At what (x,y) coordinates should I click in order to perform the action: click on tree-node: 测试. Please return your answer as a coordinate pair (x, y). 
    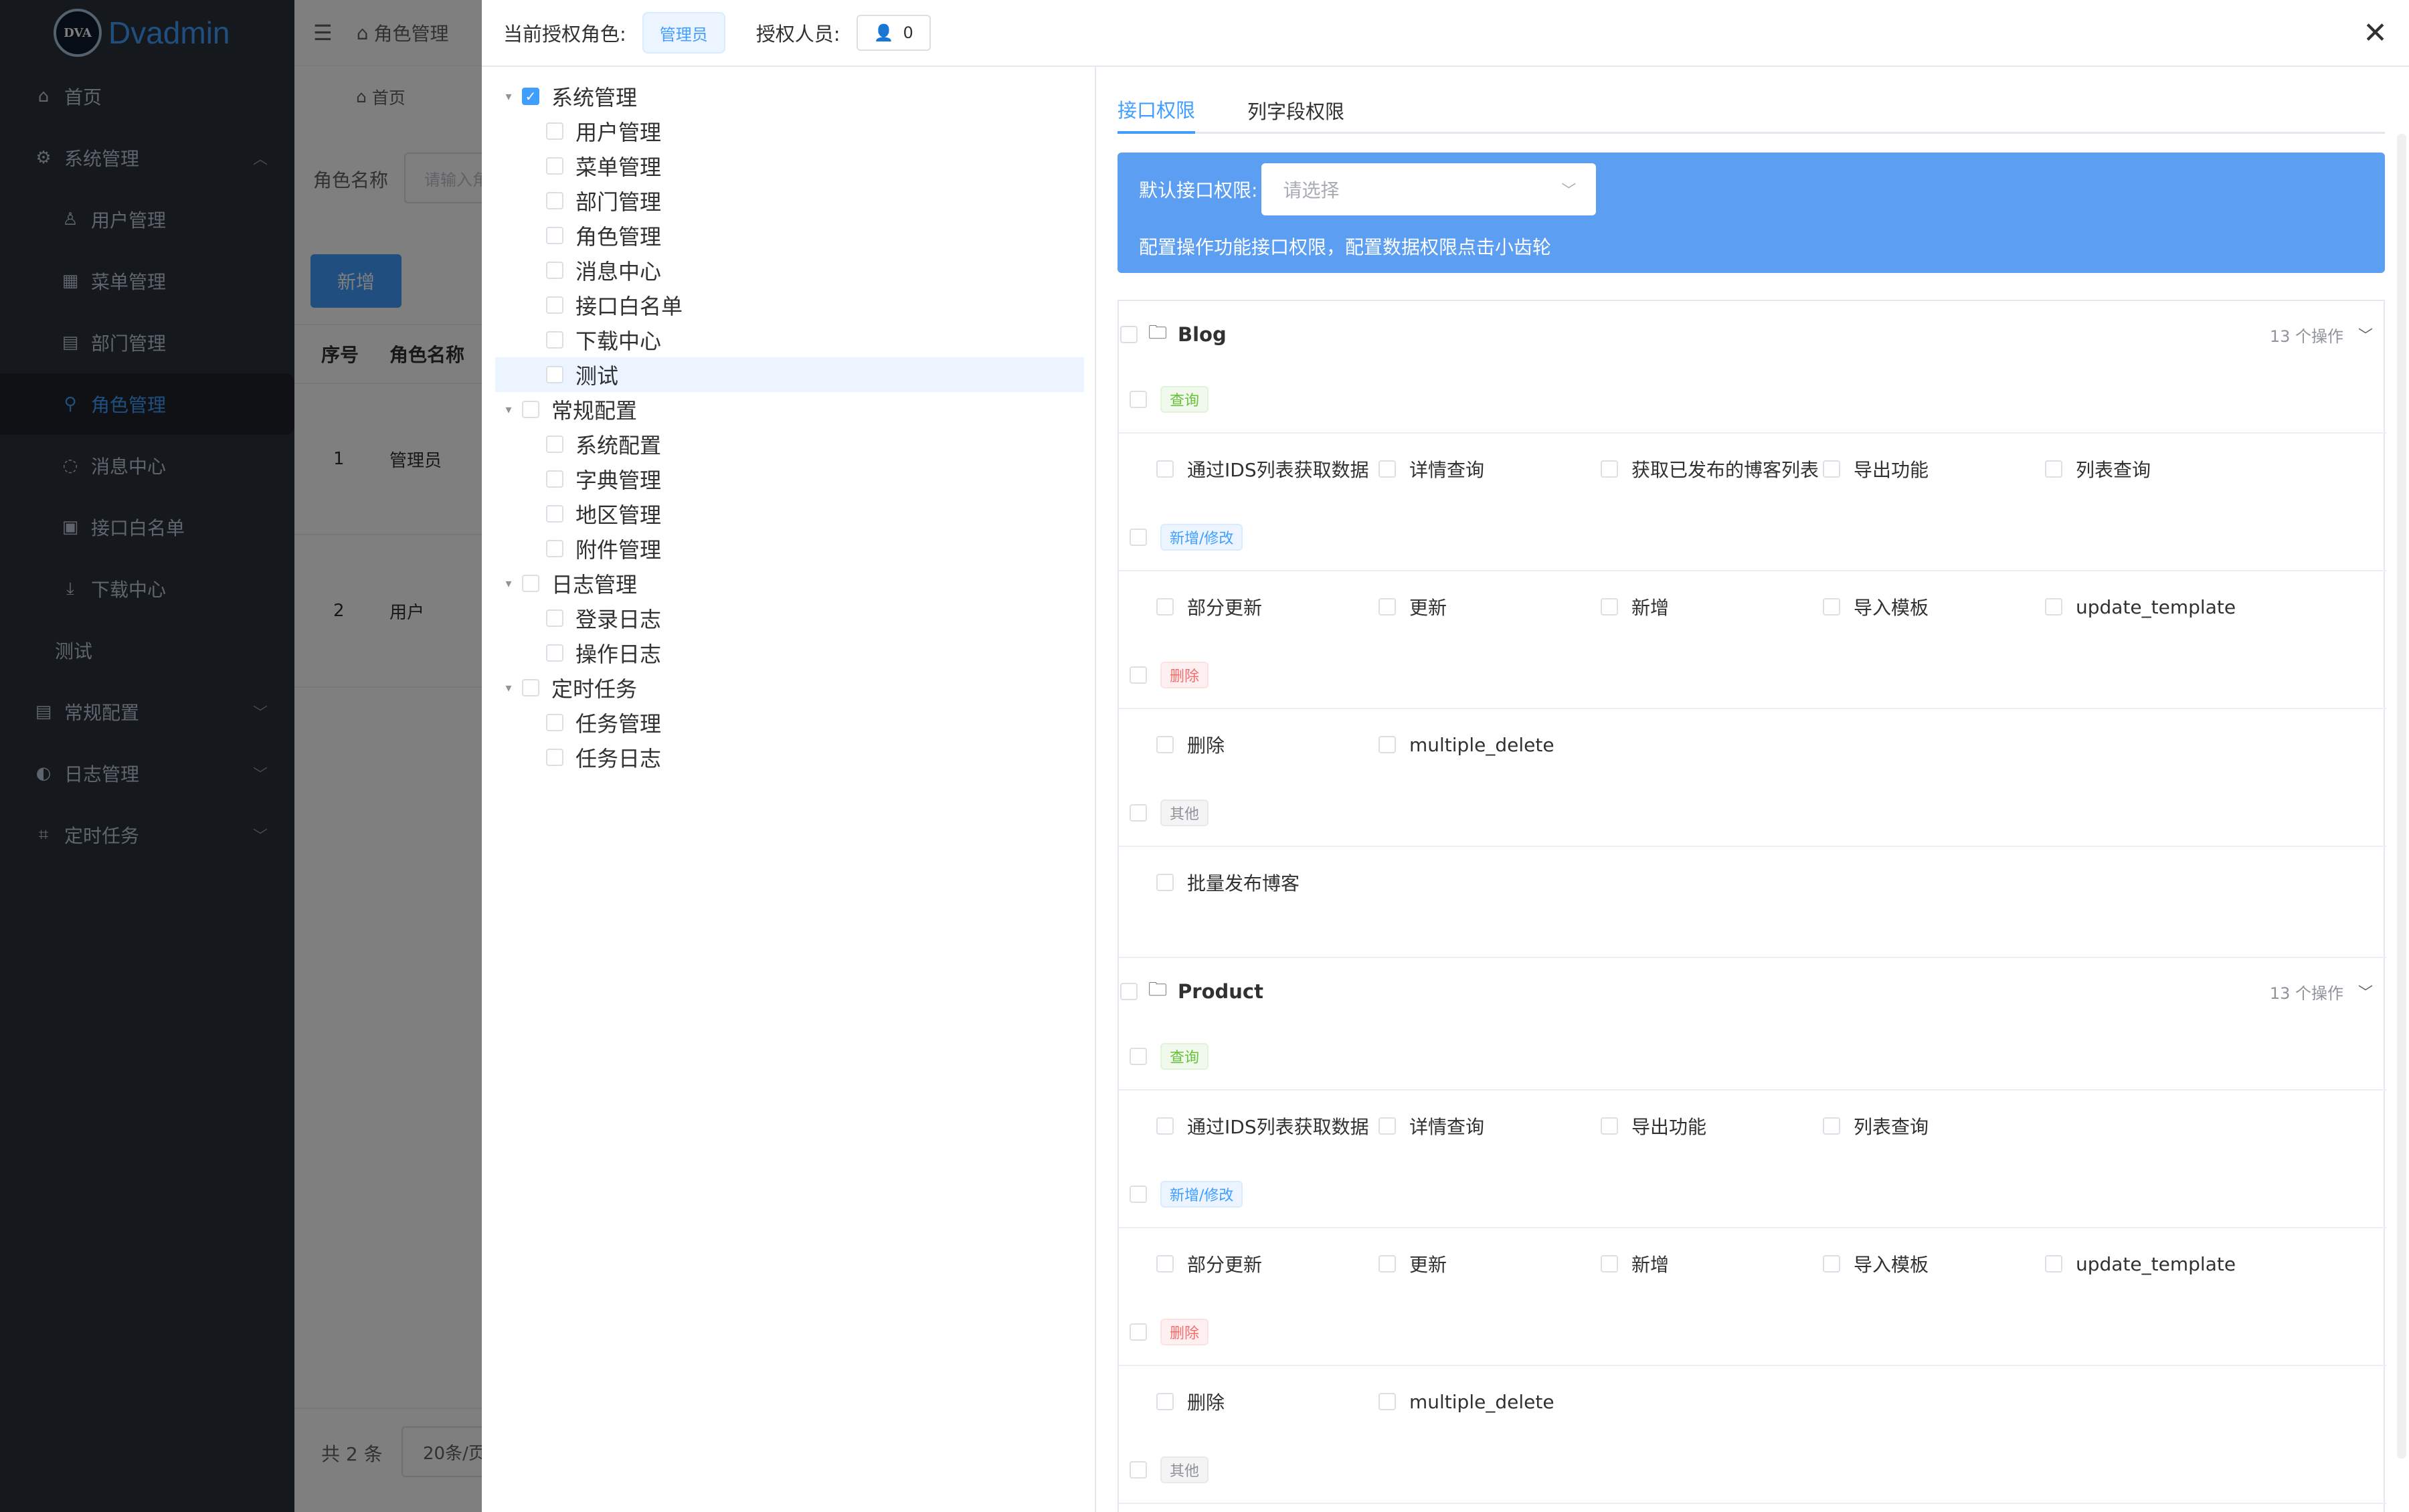
    Looking at the image, I should click on (568, 374).